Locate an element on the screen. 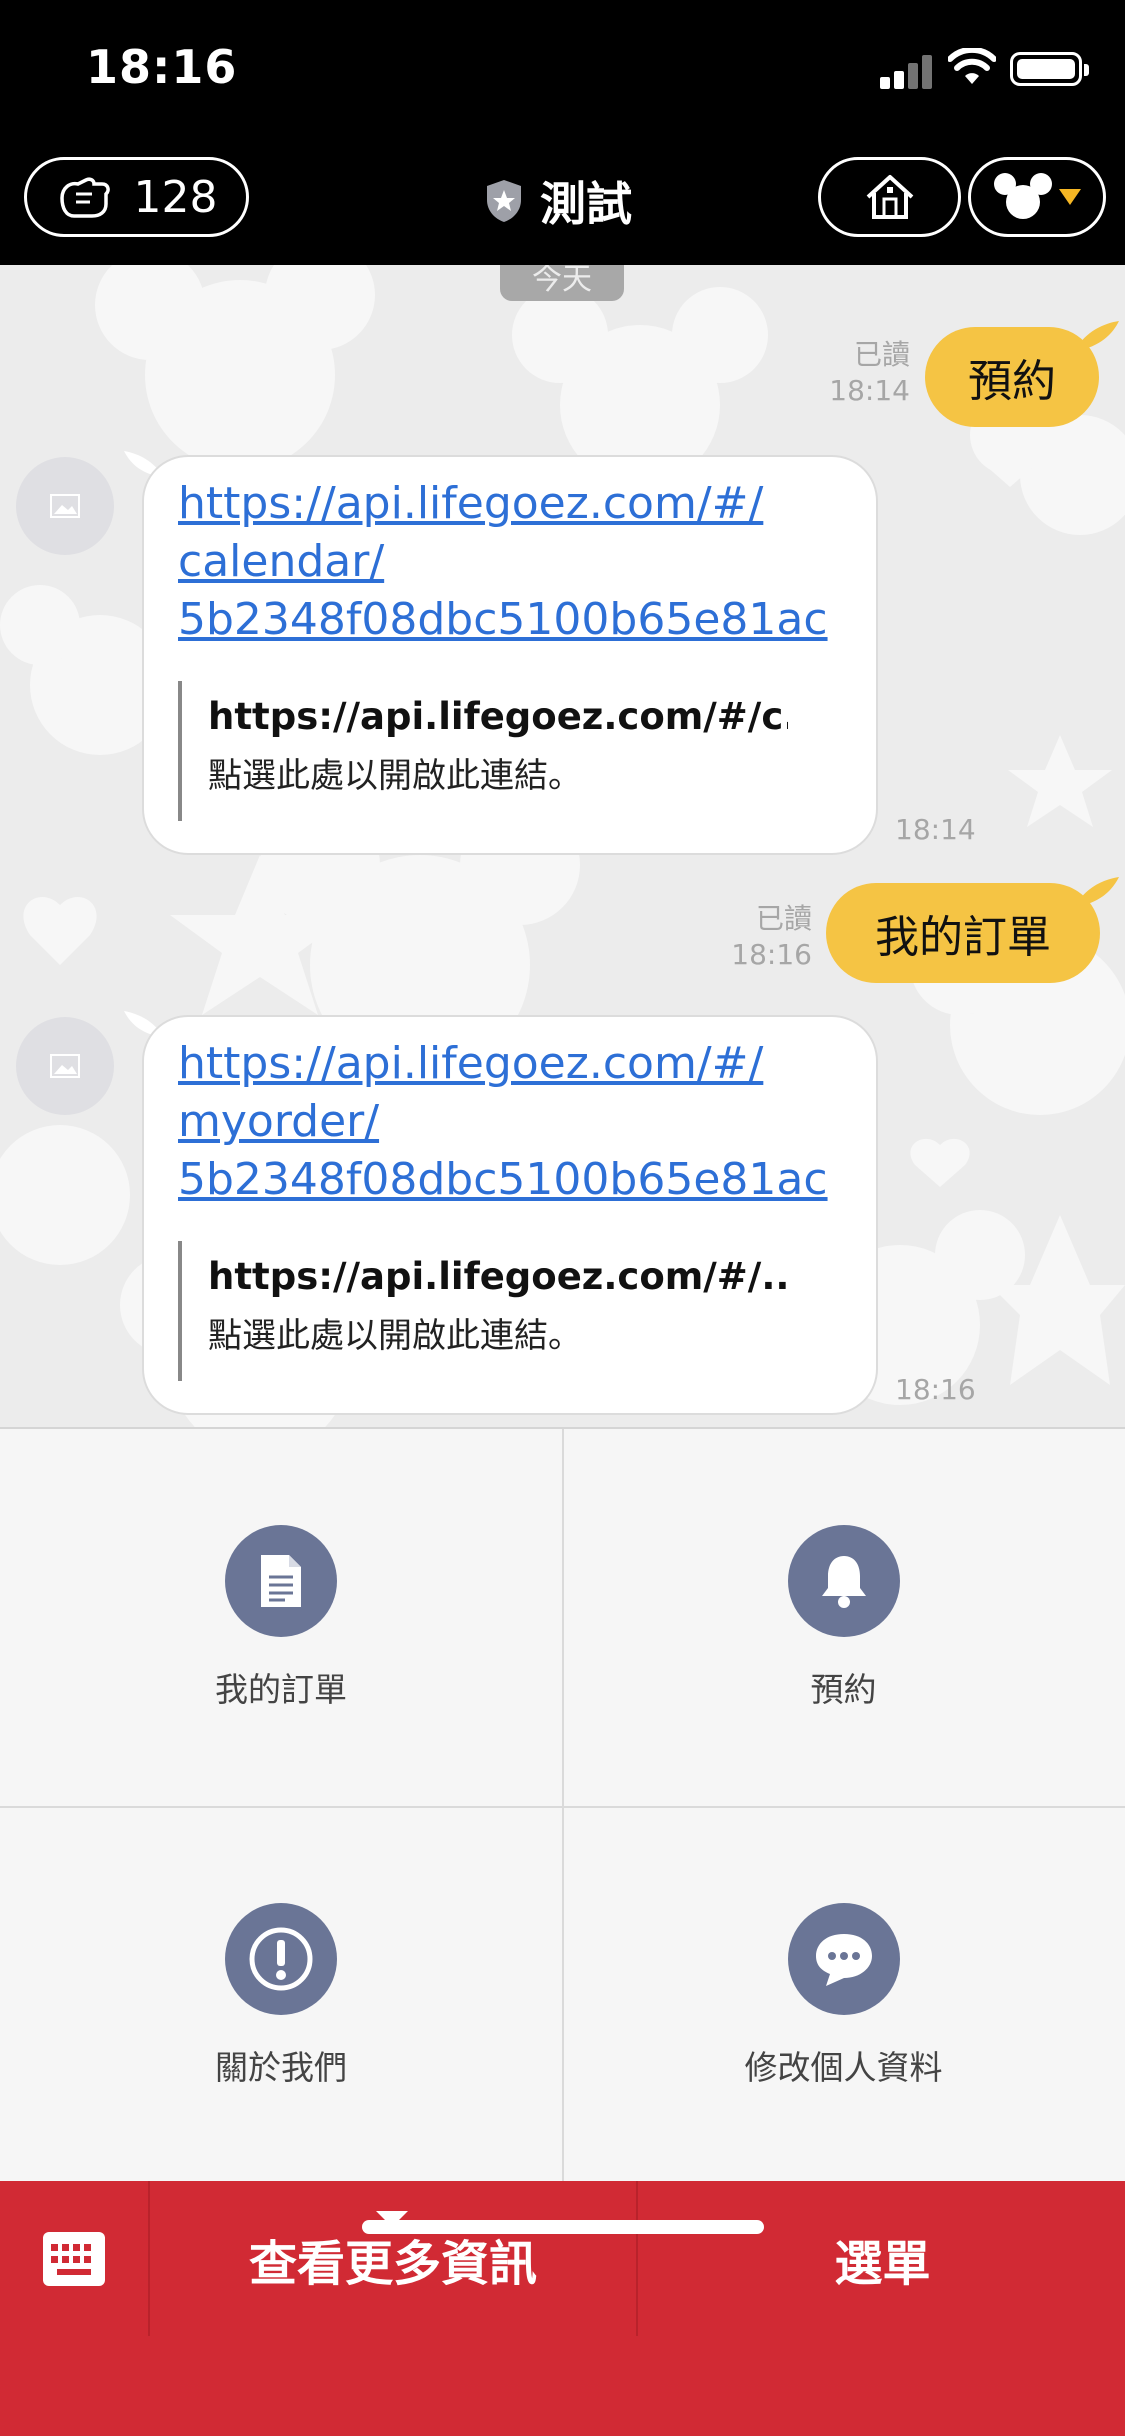 This screenshot has width=1125, height=2436. caret-down-icon is located at coordinates (1070, 197).